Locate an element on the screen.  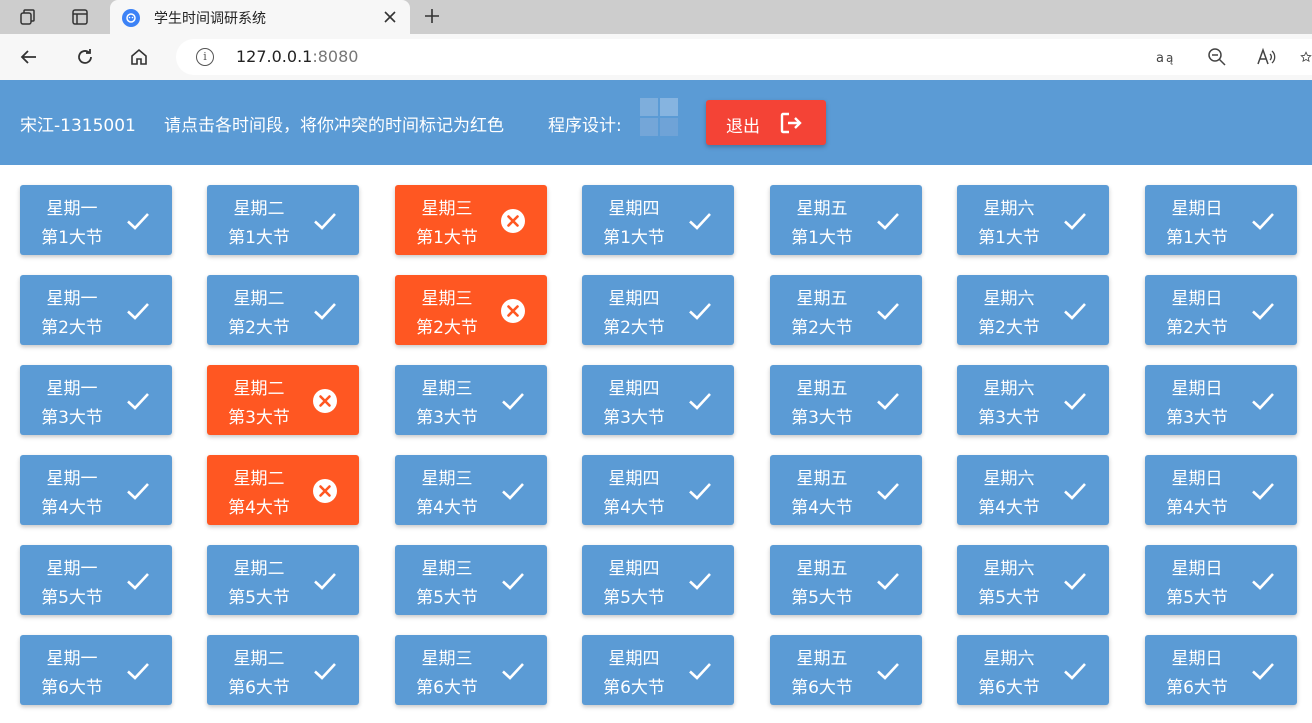
exit-button: 退出 is located at coordinates (766, 122).